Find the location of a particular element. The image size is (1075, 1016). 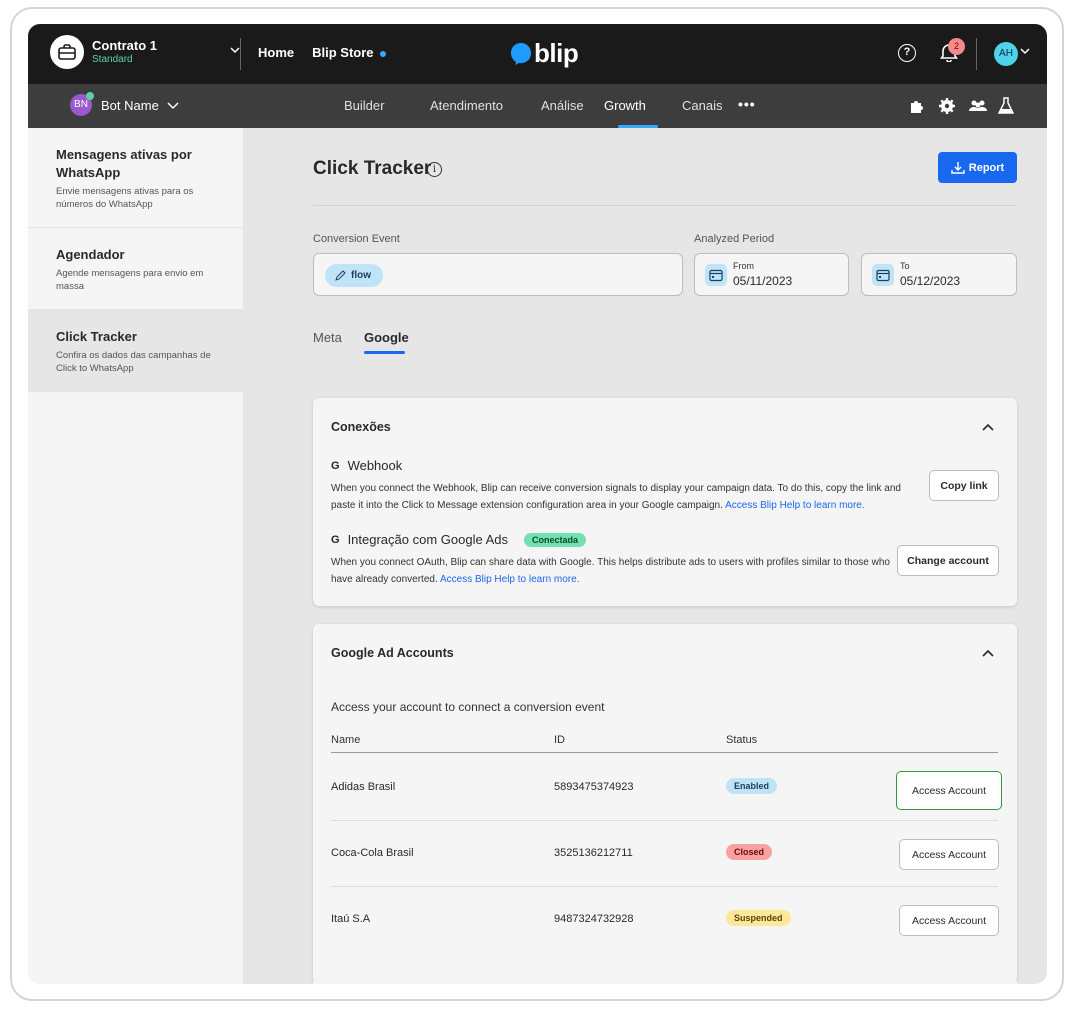

puzzle-icon is located at coordinates (917, 106).